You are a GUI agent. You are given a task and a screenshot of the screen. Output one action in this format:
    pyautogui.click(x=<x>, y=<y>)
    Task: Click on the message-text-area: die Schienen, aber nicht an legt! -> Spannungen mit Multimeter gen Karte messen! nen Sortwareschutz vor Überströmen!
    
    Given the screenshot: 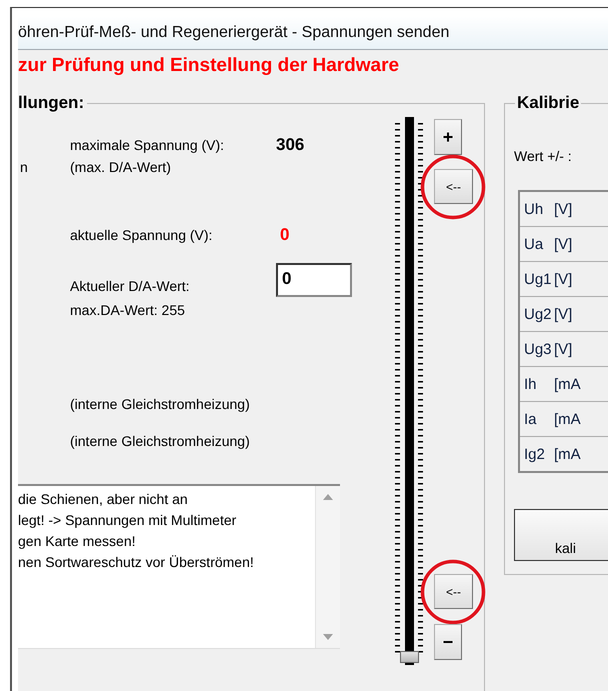 What is the action you would take?
    pyautogui.click(x=179, y=566)
    